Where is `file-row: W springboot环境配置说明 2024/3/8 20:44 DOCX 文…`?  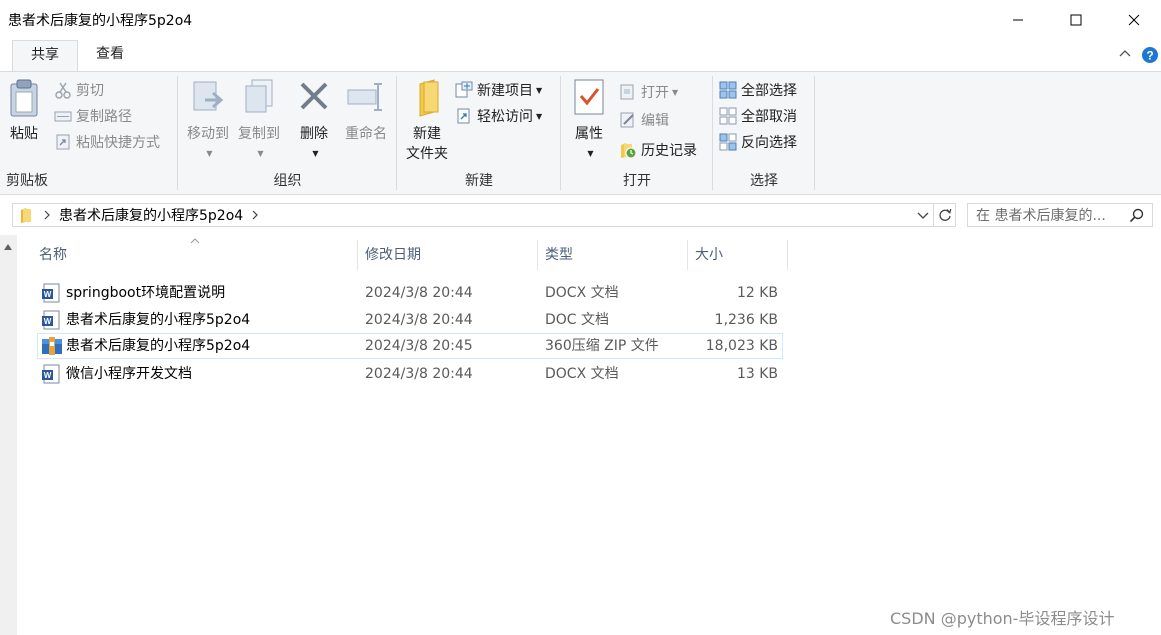
file-row: W springboot环境配置说明 2024/3/8 20:44 DOCX 文… is located at coordinates (410, 293).